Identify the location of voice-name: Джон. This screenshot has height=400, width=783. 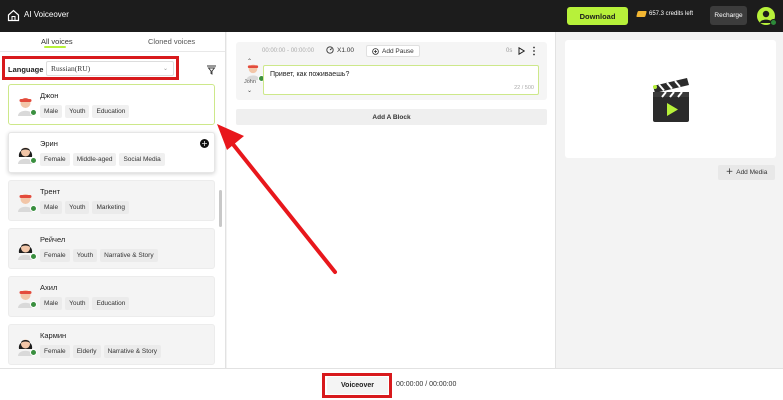
(49, 95).